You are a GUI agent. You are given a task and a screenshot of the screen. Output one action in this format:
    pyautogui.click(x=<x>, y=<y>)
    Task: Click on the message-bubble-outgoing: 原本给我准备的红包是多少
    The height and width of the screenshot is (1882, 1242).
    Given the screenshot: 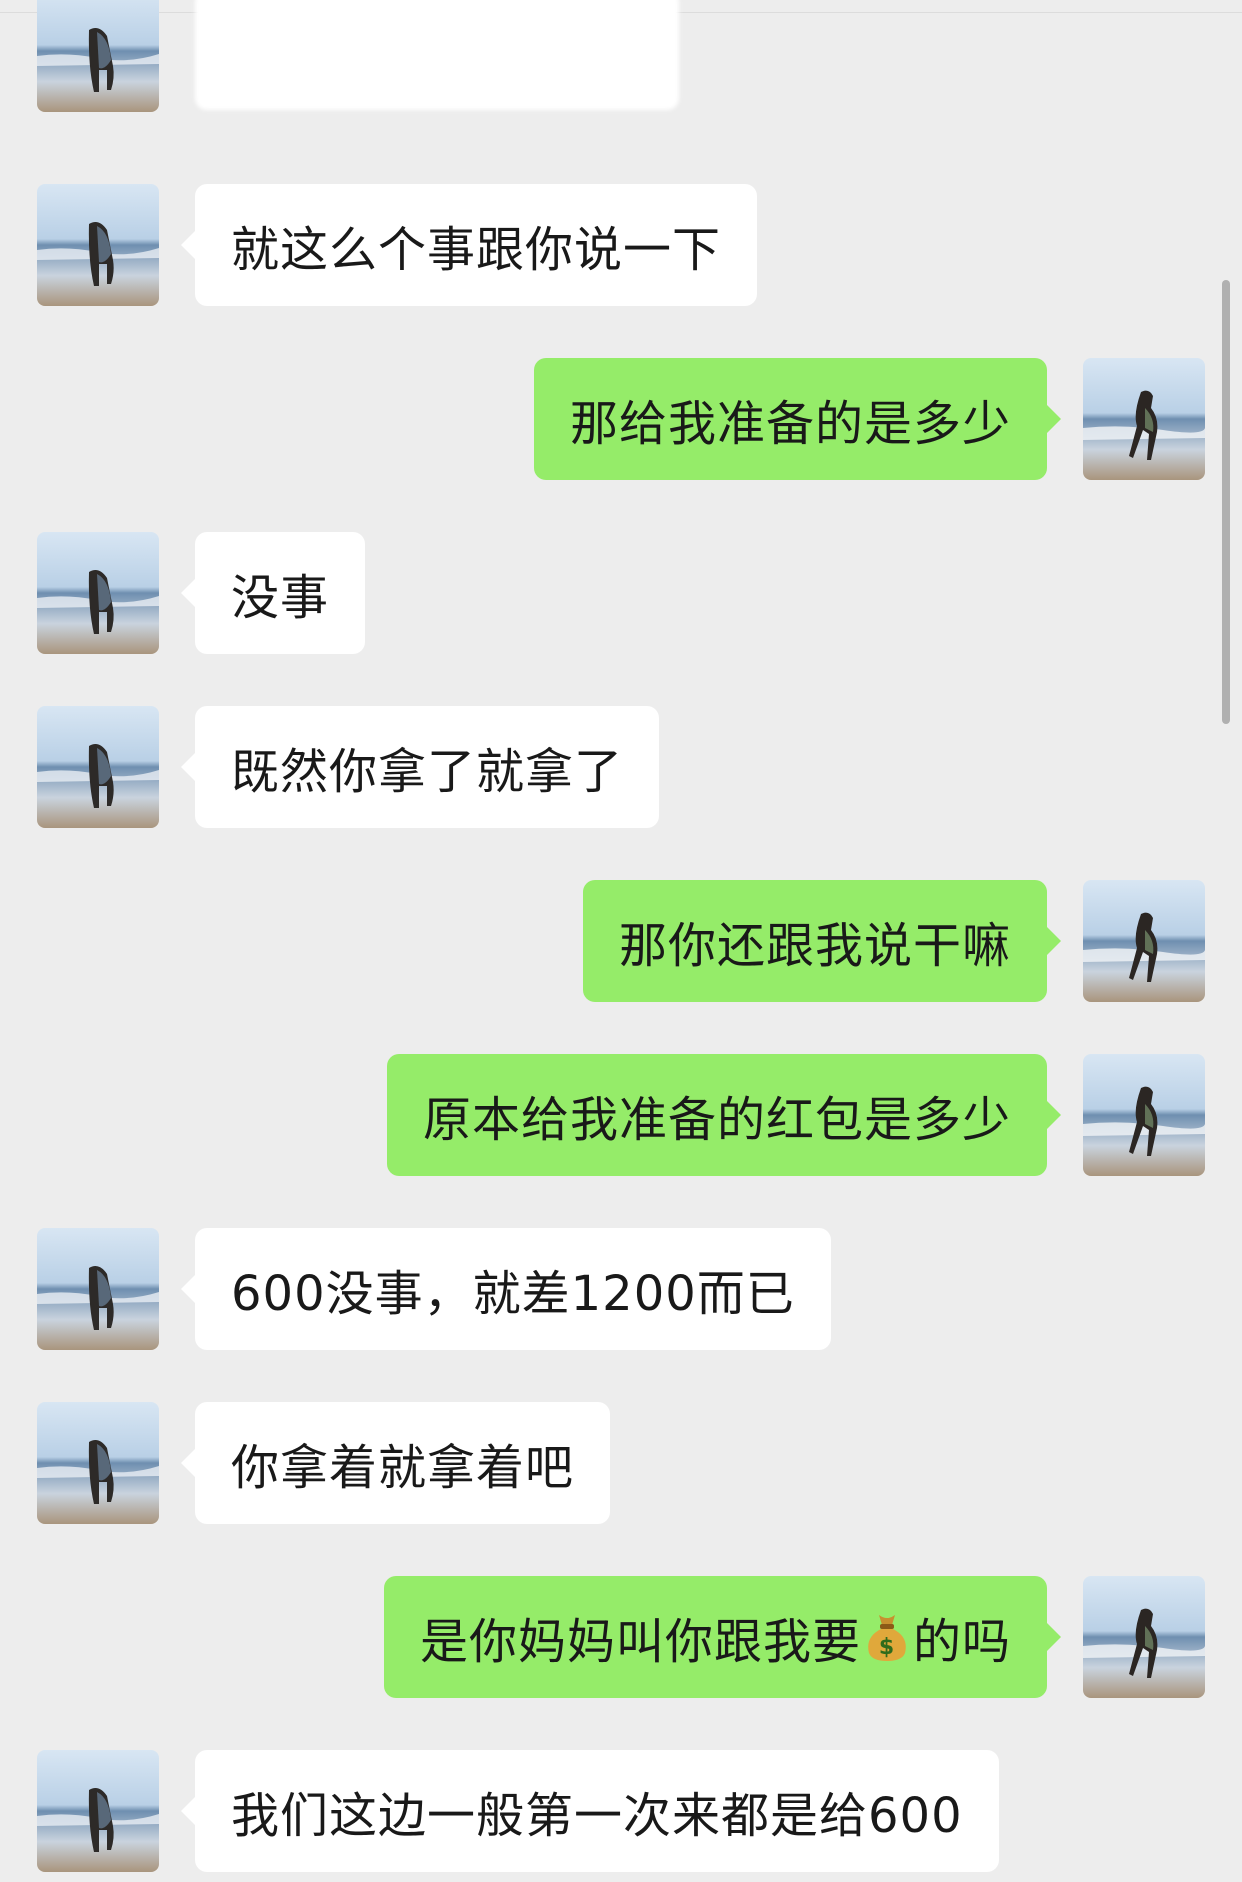 What is the action you would take?
    pyautogui.click(x=724, y=1115)
    